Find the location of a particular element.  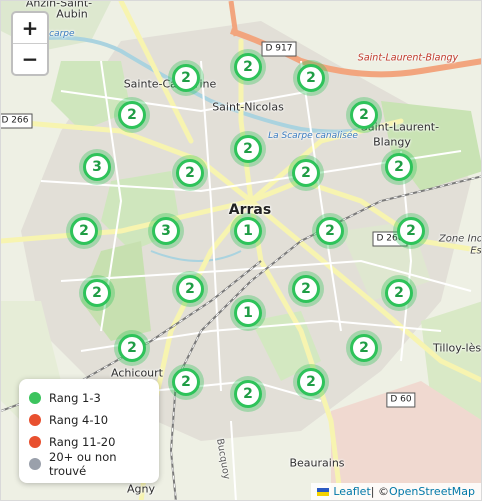

zoom-in-button: + is located at coordinates (30, 28).